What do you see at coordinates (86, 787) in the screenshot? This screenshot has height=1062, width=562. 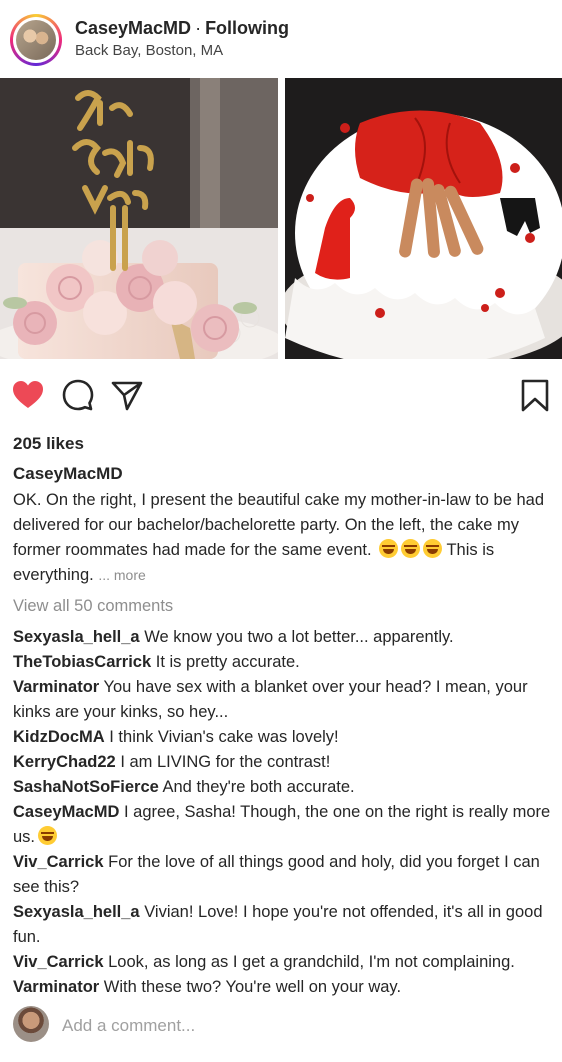 I see `comment-username: SashaNotSoFierce` at bounding box center [86, 787].